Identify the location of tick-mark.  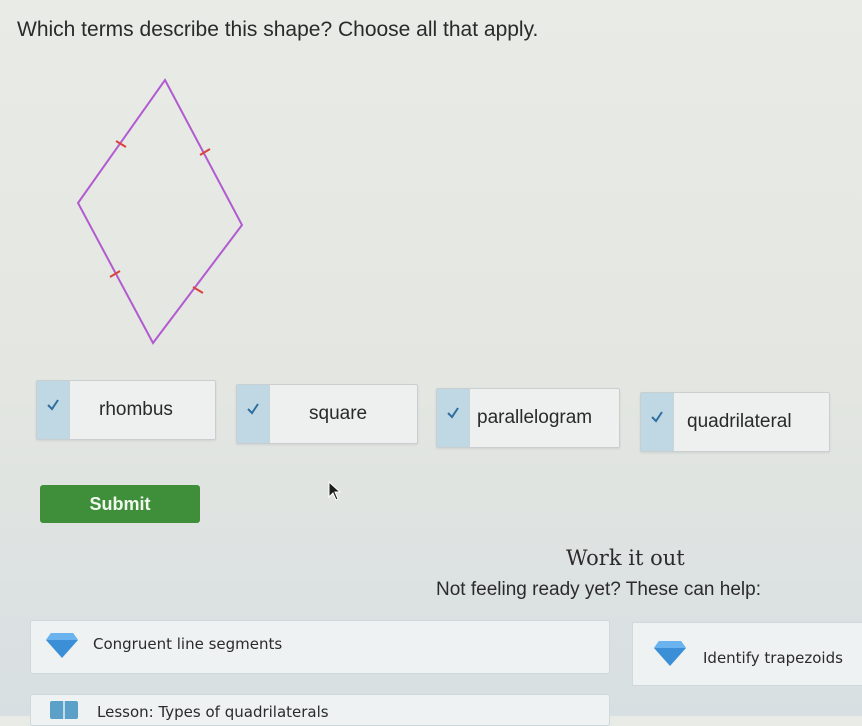
(198, 290).